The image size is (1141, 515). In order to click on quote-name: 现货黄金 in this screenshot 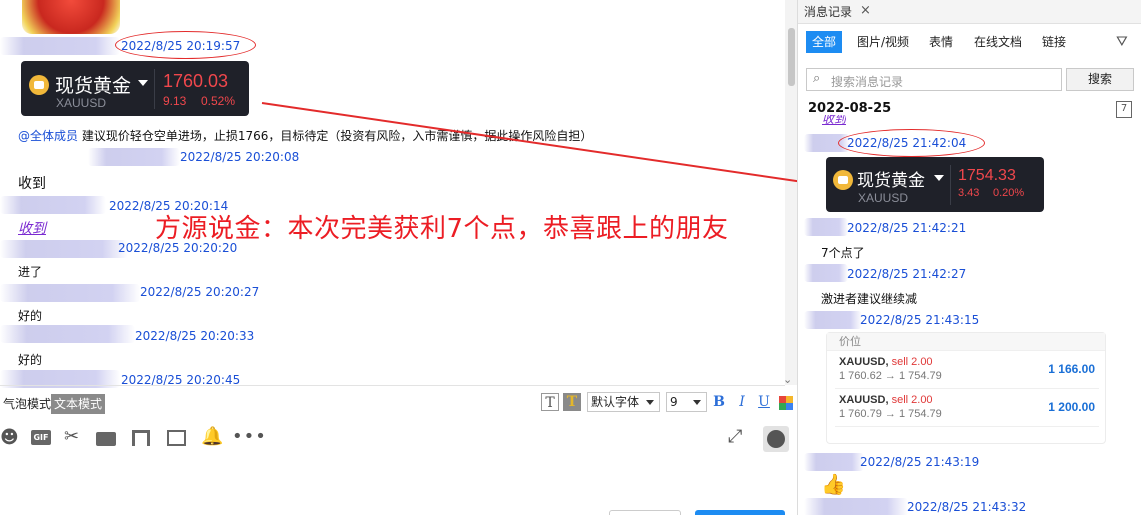, I will do `click(891, 181)`.